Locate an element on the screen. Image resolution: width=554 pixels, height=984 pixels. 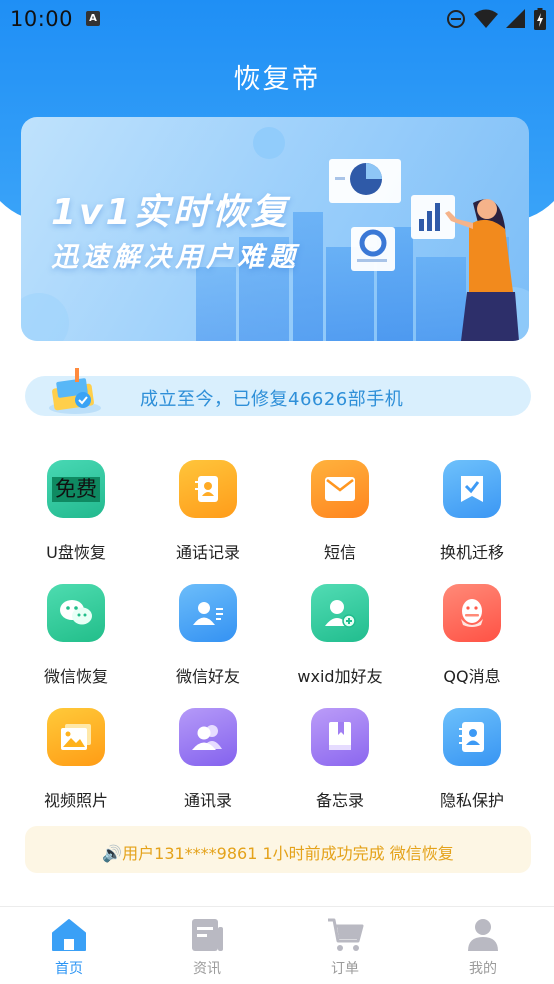
tab-label: 资讯 is located at coordinates (207, 969).